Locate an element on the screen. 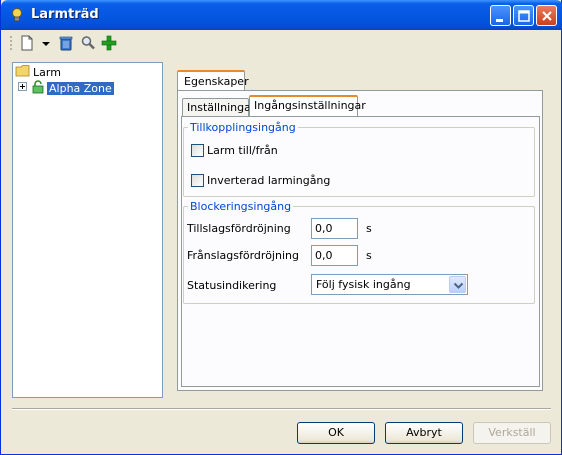 This screenshot has width=562, height=455. inverted-input-checkbox is located at coordinates (197, 180).